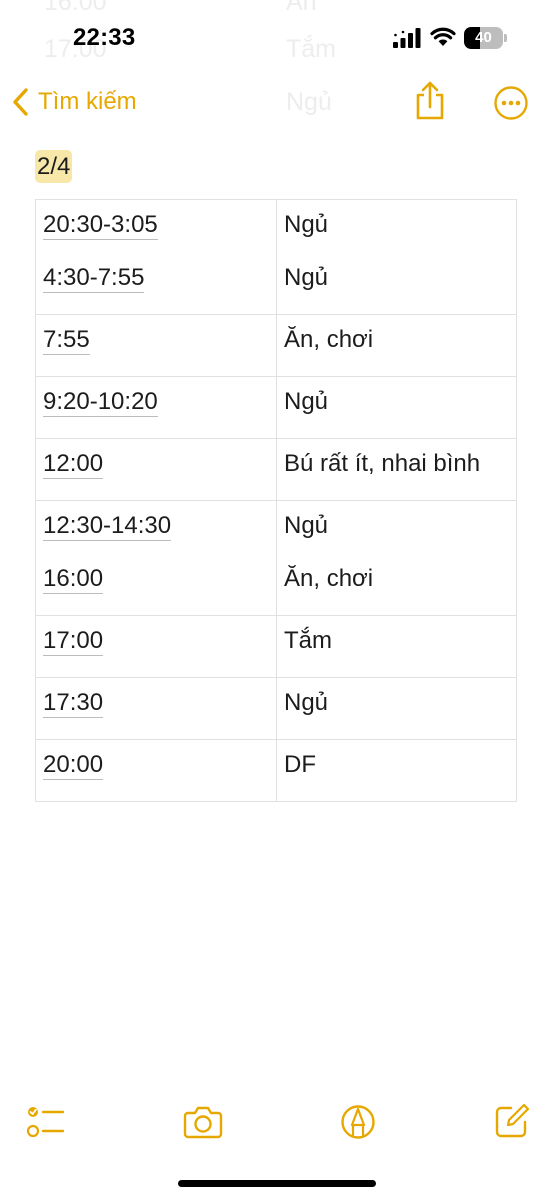 This screenshot has width=554, height=1200. I want to click on back-button-label: Tìm kiếm, so click(87, 101).